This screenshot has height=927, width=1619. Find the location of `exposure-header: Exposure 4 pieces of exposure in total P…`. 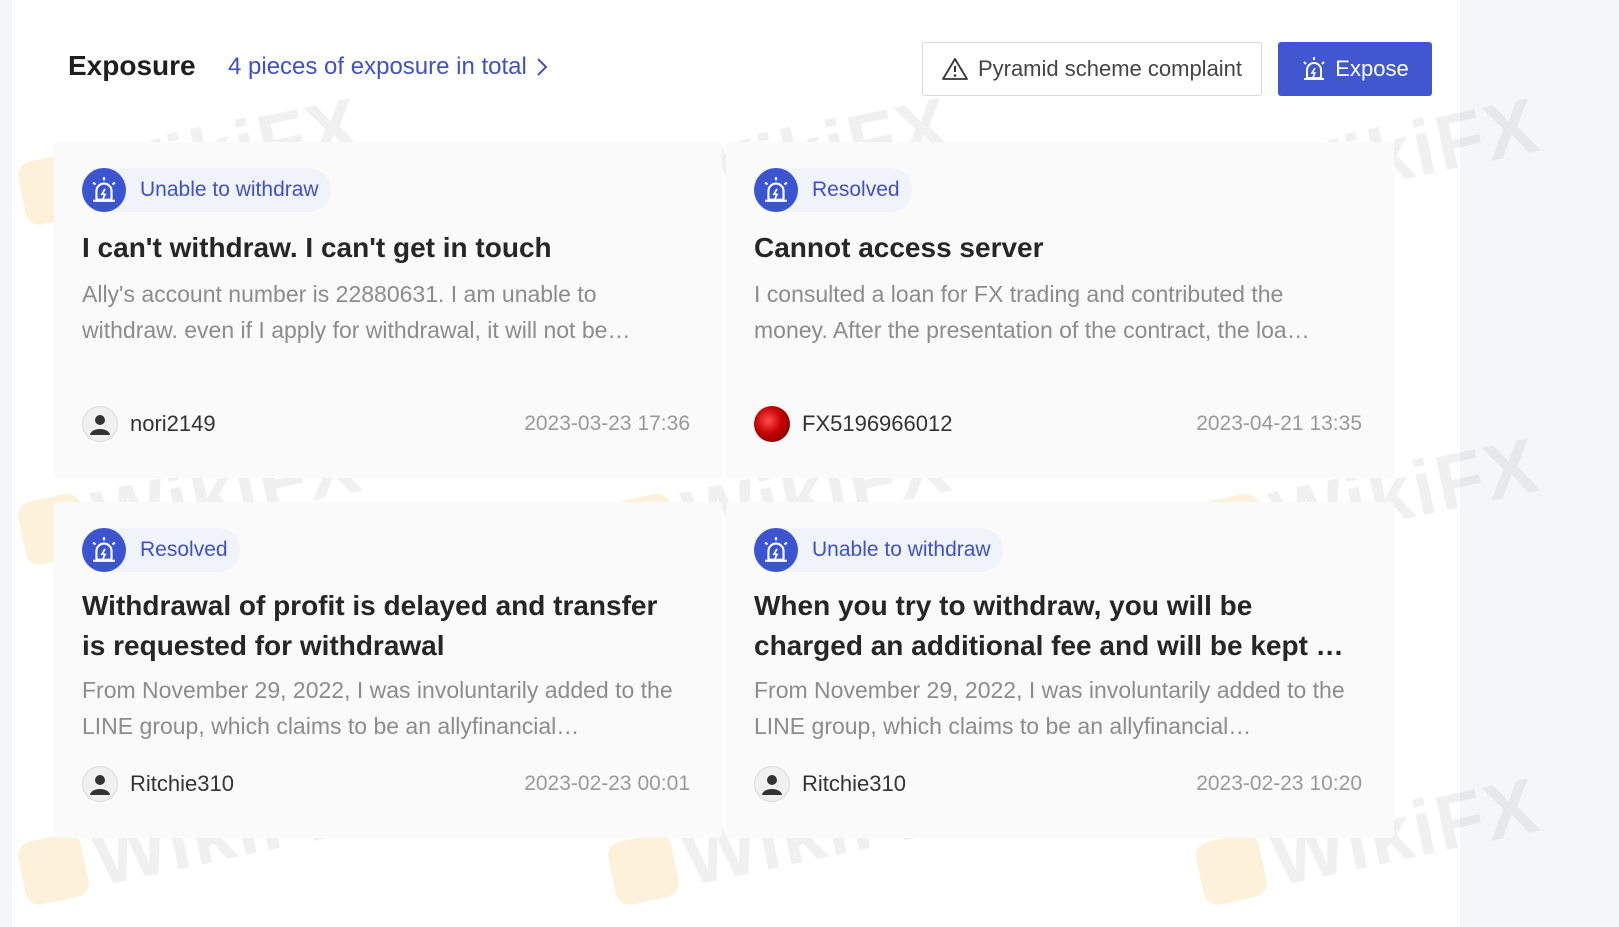

exposure-header: Exposure 4 pieces of exposure in total P… is located at coordinates (764, 68).